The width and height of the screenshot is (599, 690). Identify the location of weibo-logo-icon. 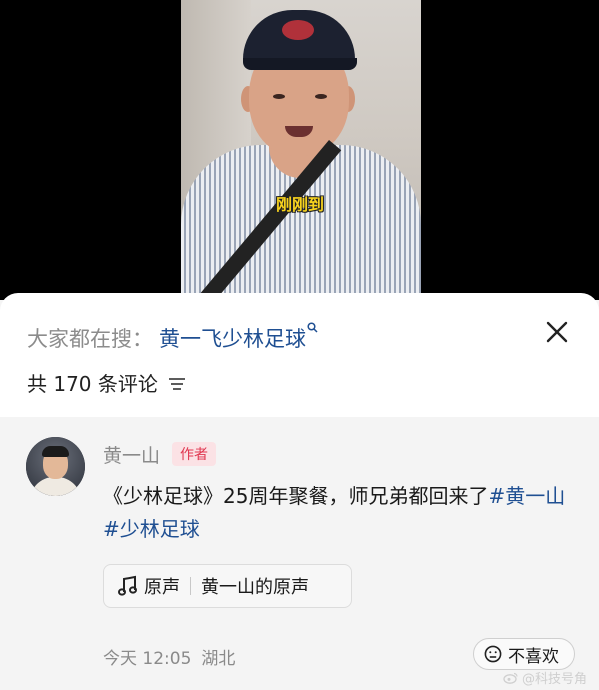
(510, 678).